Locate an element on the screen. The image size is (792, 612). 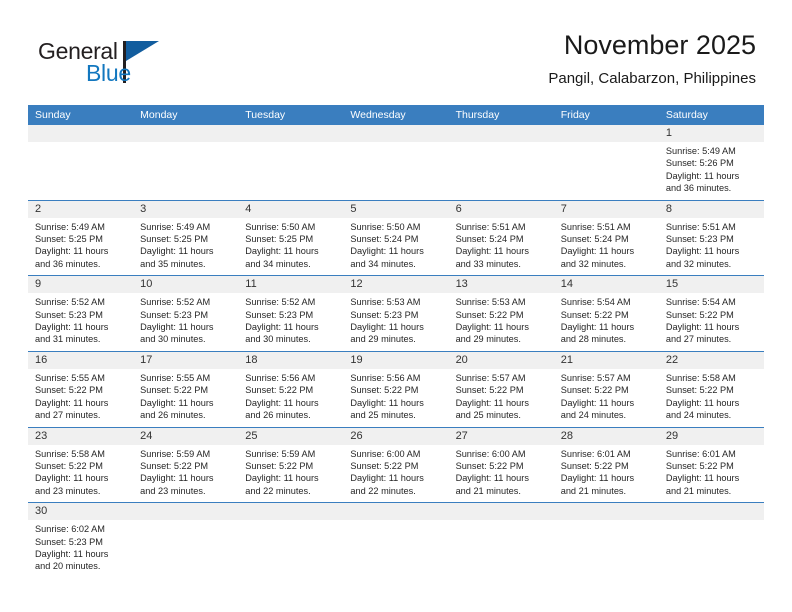
weekday-header-friday: Friday is located at coordinates (575, 115).